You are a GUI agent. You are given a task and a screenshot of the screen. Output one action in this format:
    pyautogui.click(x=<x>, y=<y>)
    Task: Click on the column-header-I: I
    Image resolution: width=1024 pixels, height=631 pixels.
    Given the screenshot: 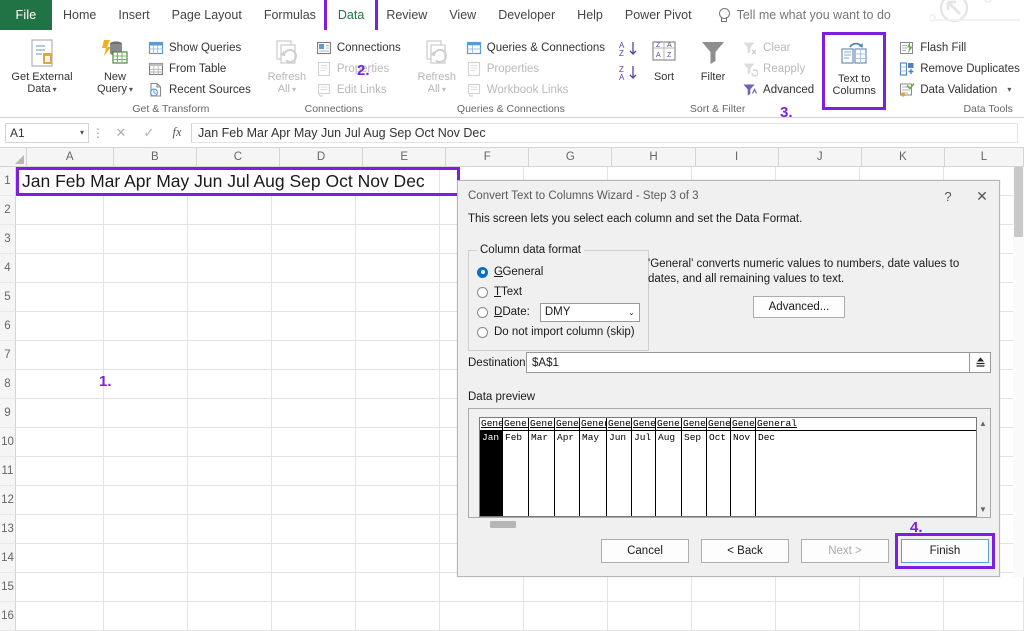 What is the action you would take?
    pyautogui.click(x=737, y=157)
    